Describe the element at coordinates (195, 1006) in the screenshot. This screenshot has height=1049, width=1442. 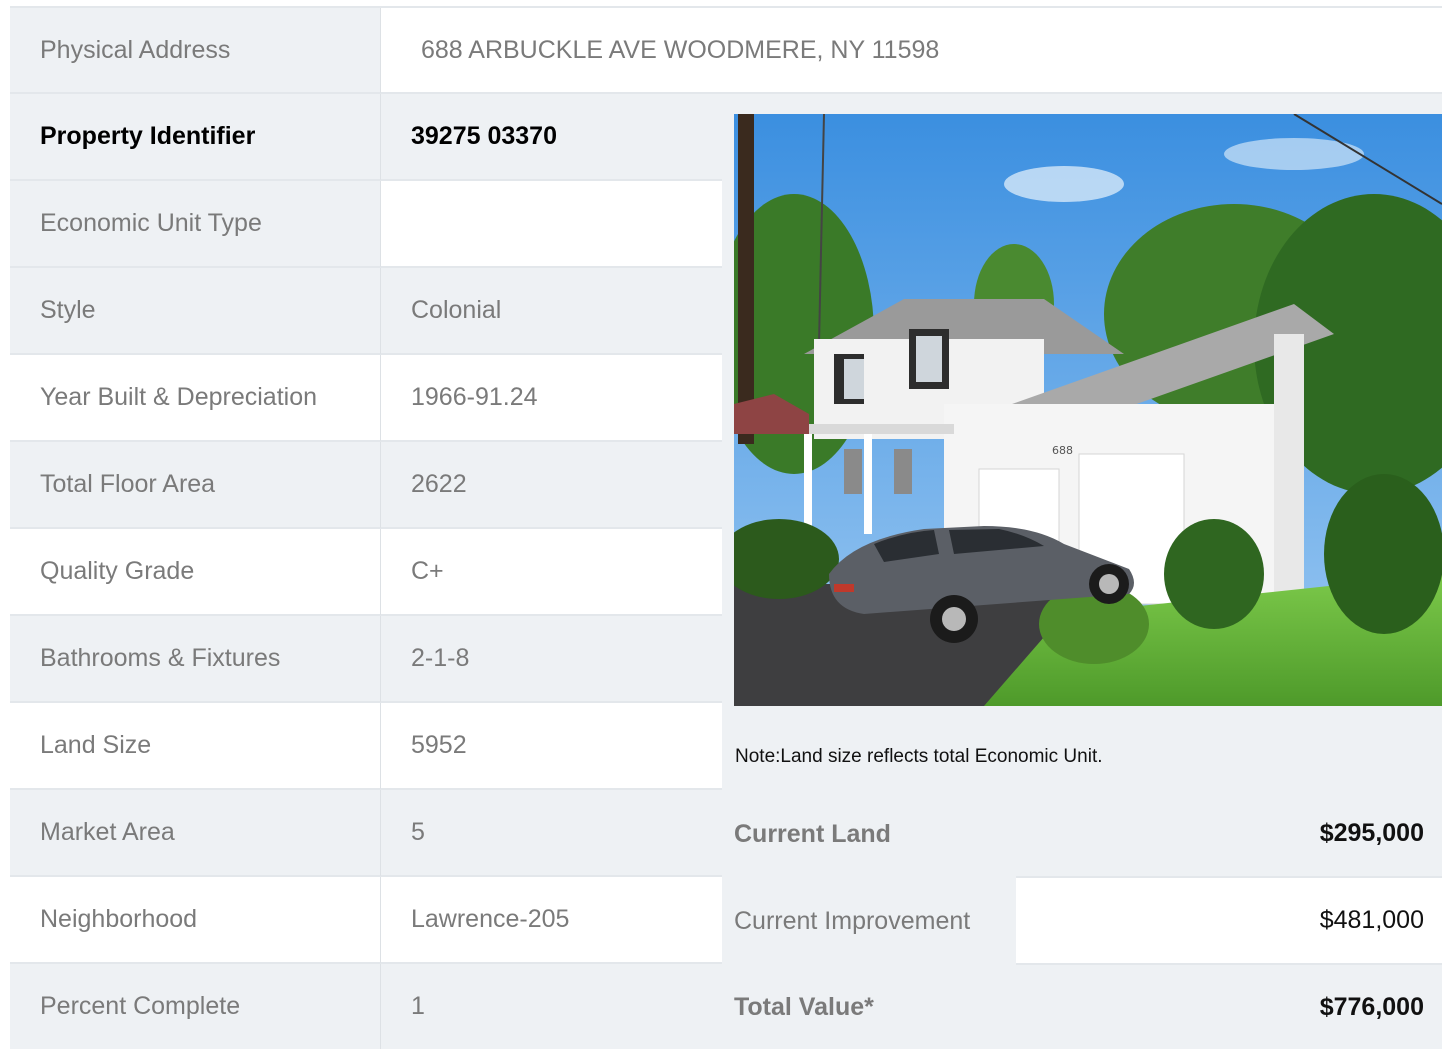
I see `percent-complete-label: Percent Complete` at that location.